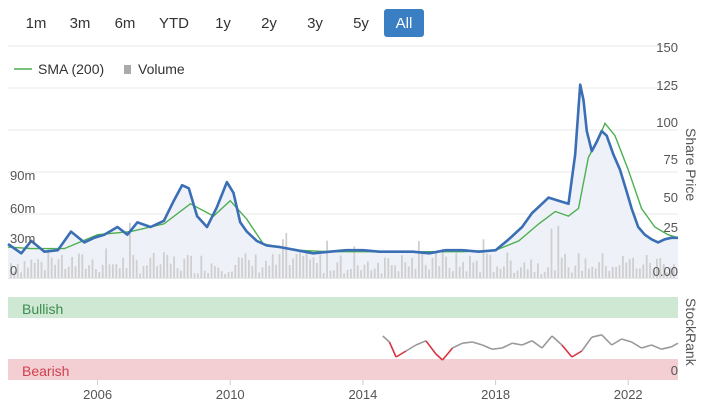 This screenshot has height=402, width=712. I want to click on price-tick-label: 75, so click(671, 159).